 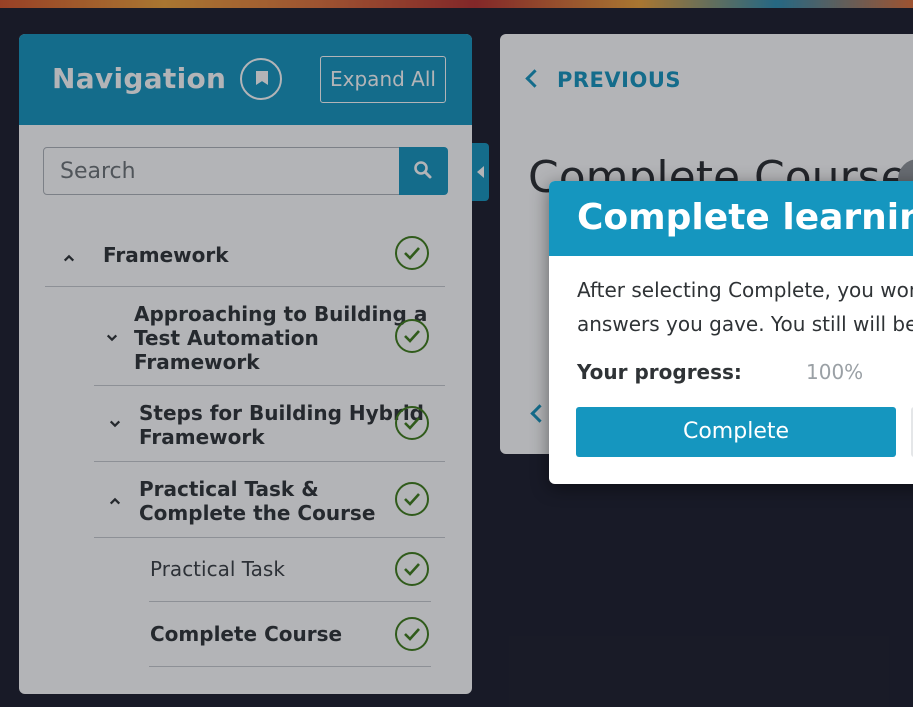 What do you see at coordinates (456, 4) in the screenshot?
I see `top-decorative-strip` at bounding box center [456, 4].